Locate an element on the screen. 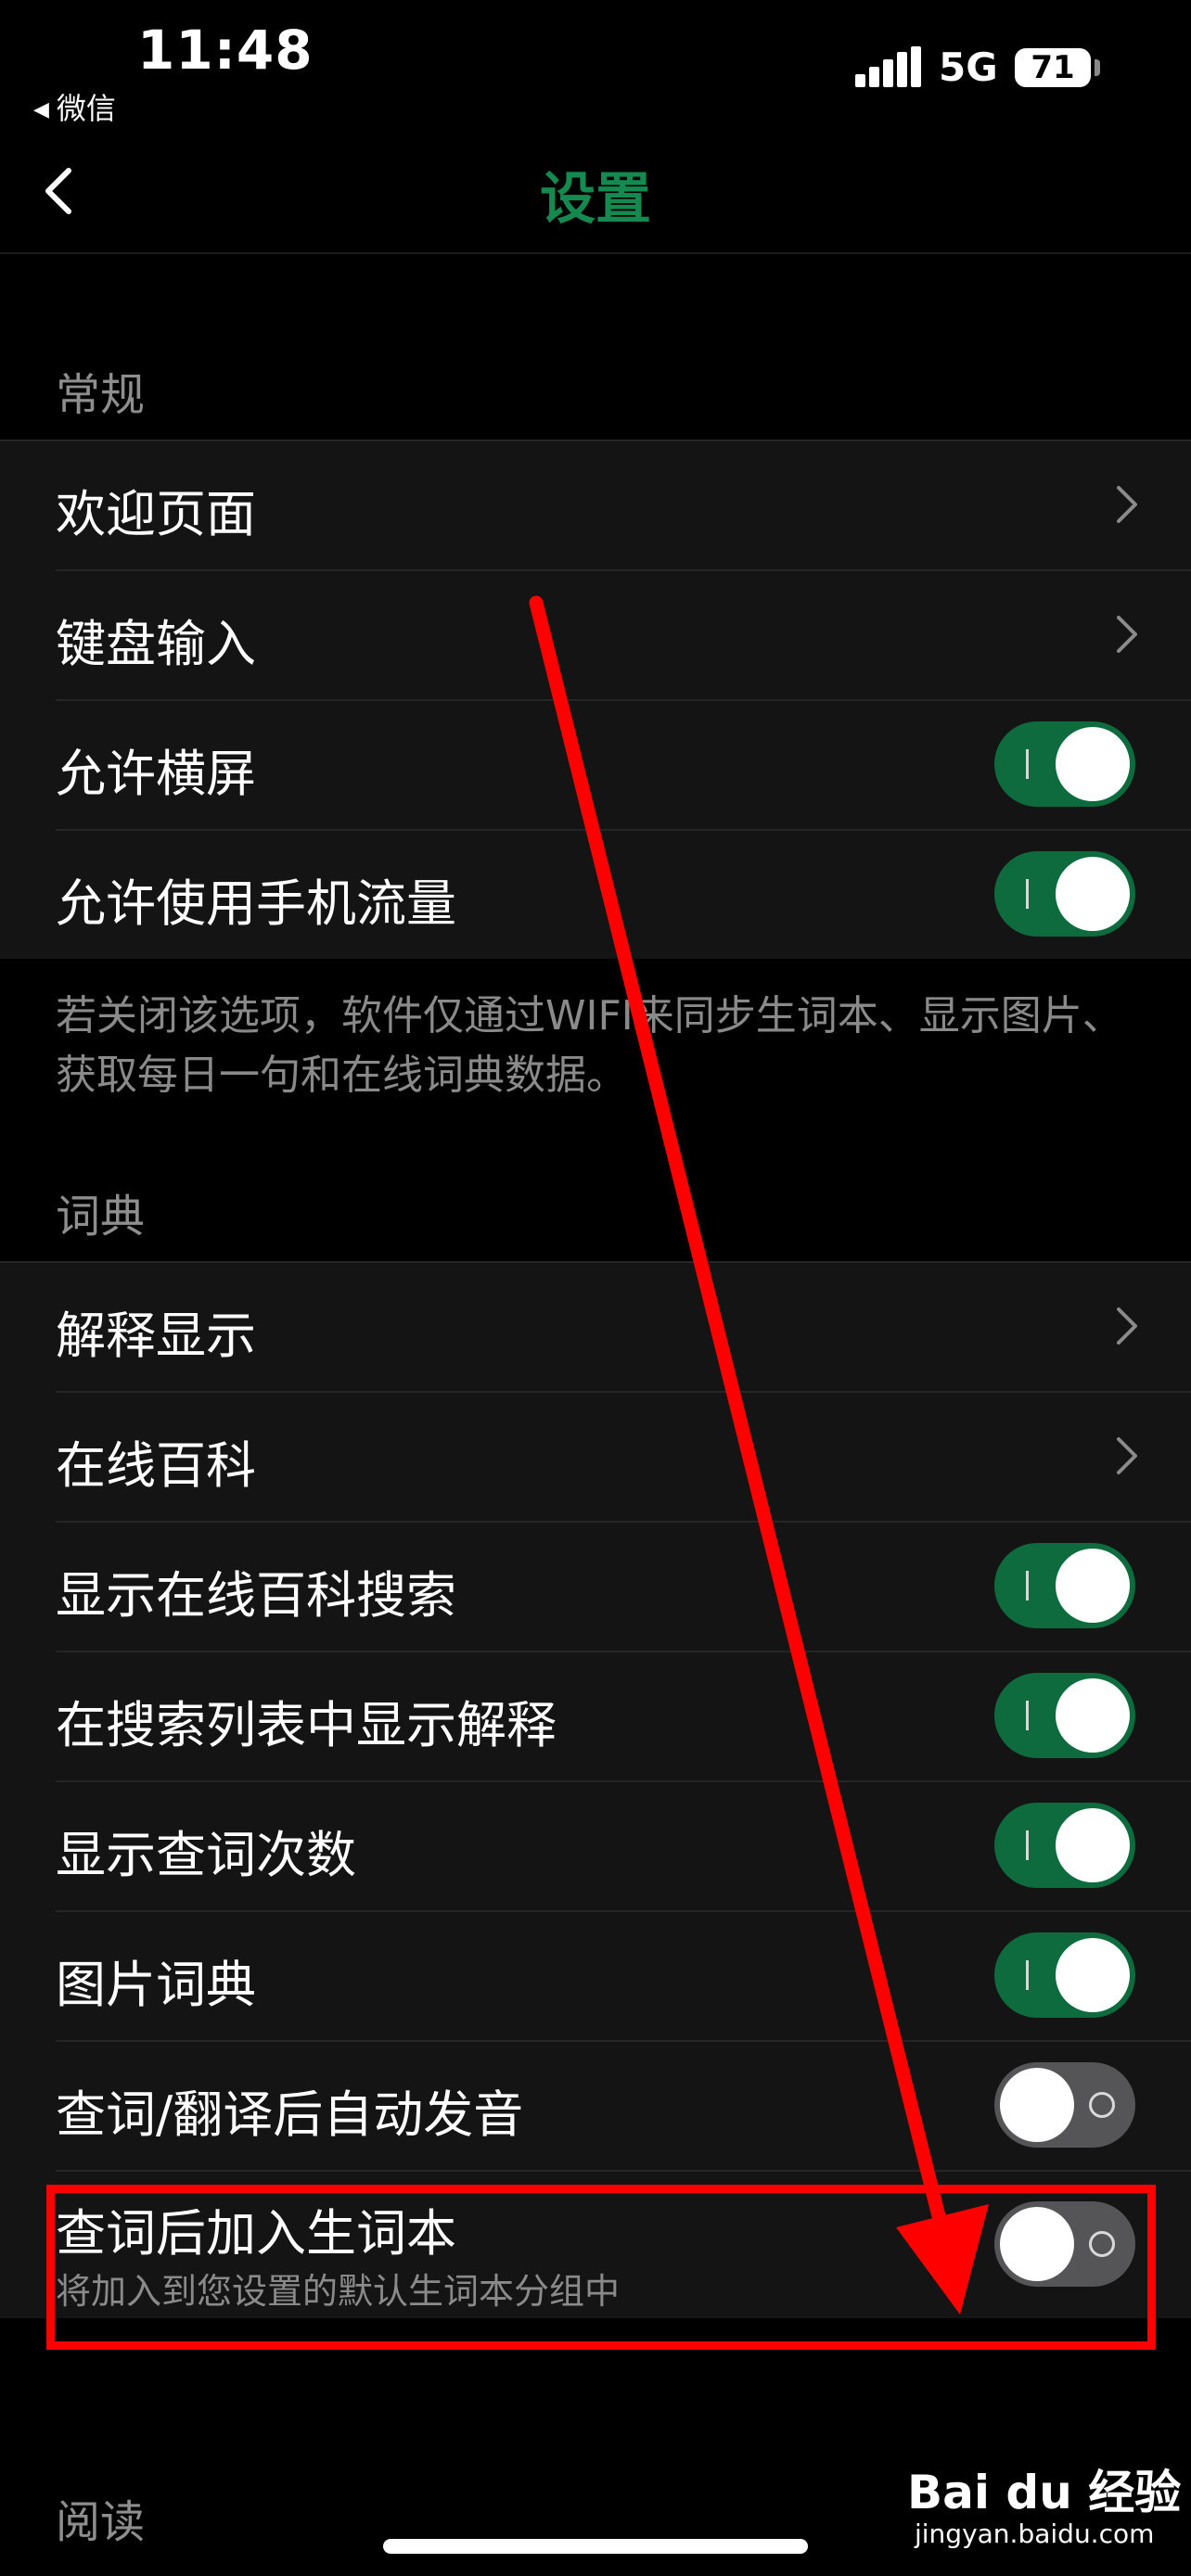 The width and height of the screenshot is (1191, 2576). show-definition-in-list-toggle is located at coordinates (1064, 1715).